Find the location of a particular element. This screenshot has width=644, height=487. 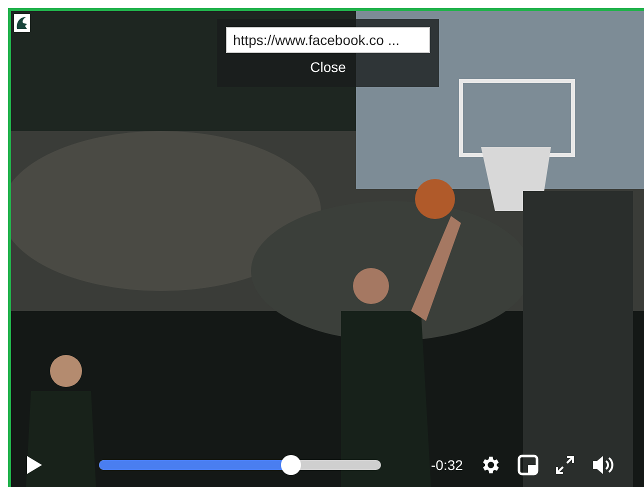

miniplayer-button is located at coordinates (527, 465).